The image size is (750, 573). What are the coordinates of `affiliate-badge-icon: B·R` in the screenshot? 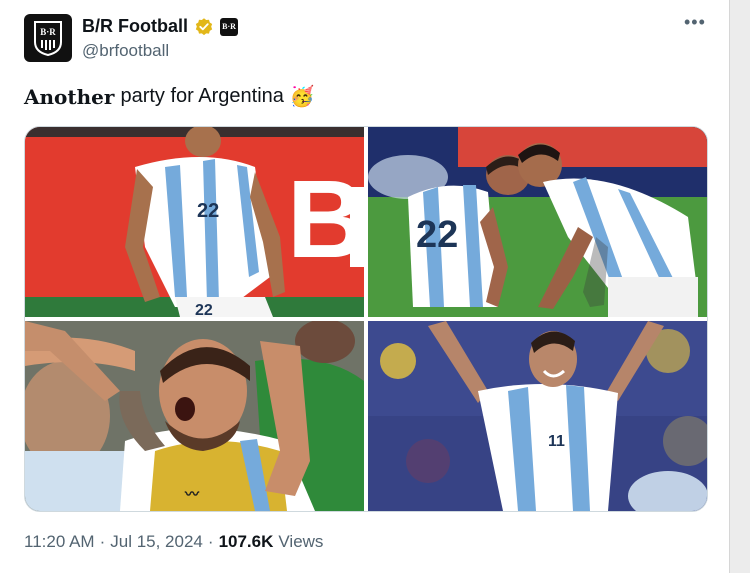 It's located at (229, 26).